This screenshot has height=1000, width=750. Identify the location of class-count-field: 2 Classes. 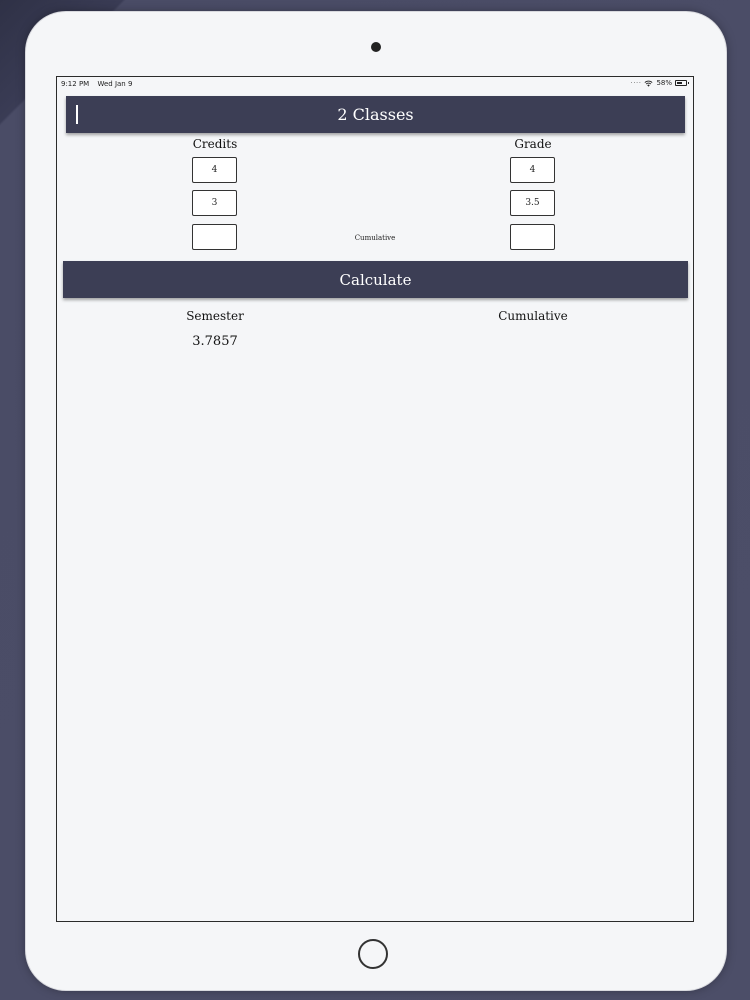
(375, 114).